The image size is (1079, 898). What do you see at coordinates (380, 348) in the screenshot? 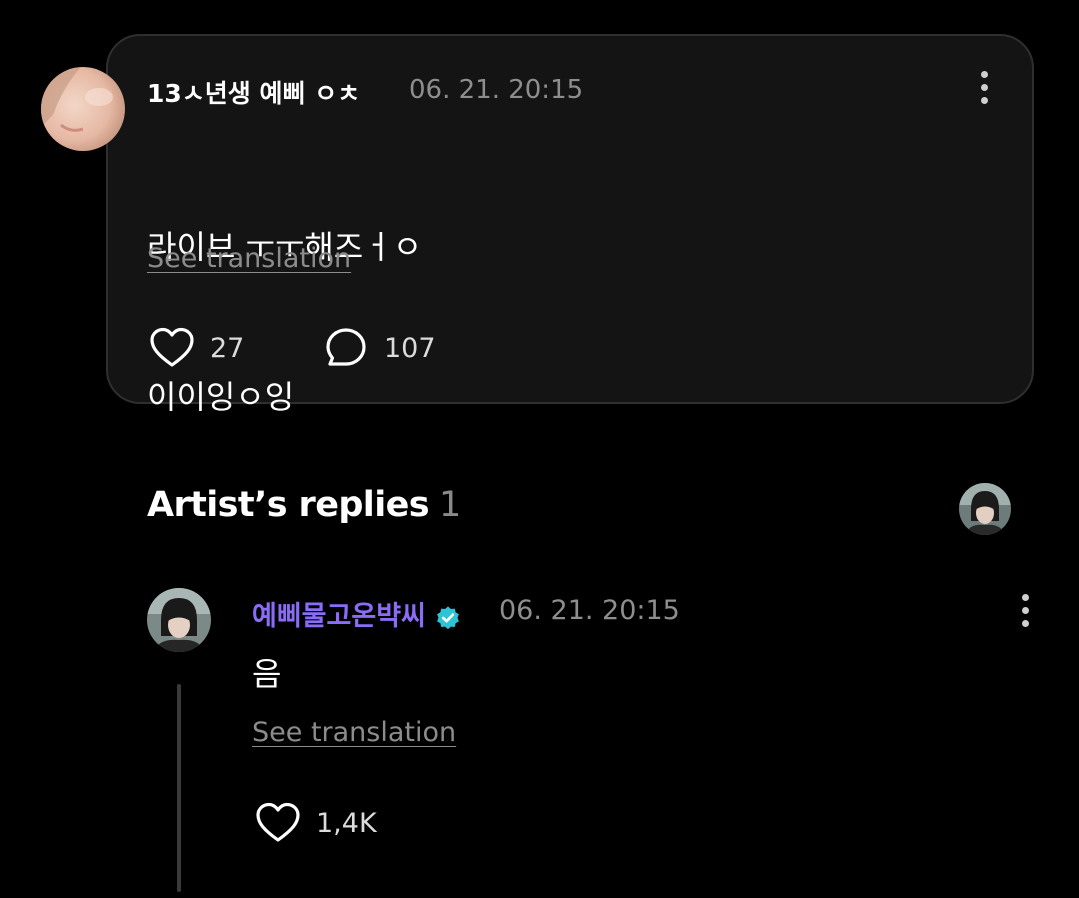
I see `post-comment-button: 107` at bounding box center [380, 348].